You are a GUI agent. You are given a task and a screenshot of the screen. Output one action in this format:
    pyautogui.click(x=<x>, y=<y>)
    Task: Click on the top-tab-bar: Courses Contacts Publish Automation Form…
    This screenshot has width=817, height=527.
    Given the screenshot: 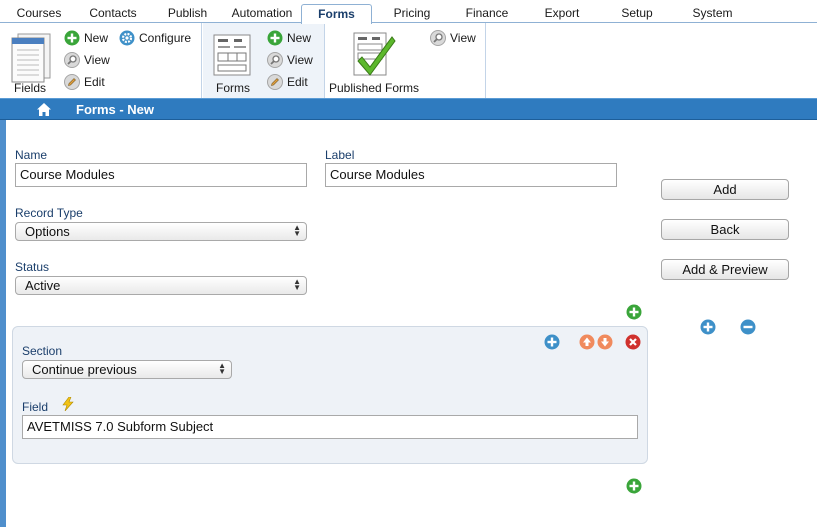 What is the action you would take?
    pyautogui.click(x=408, y=12)
    